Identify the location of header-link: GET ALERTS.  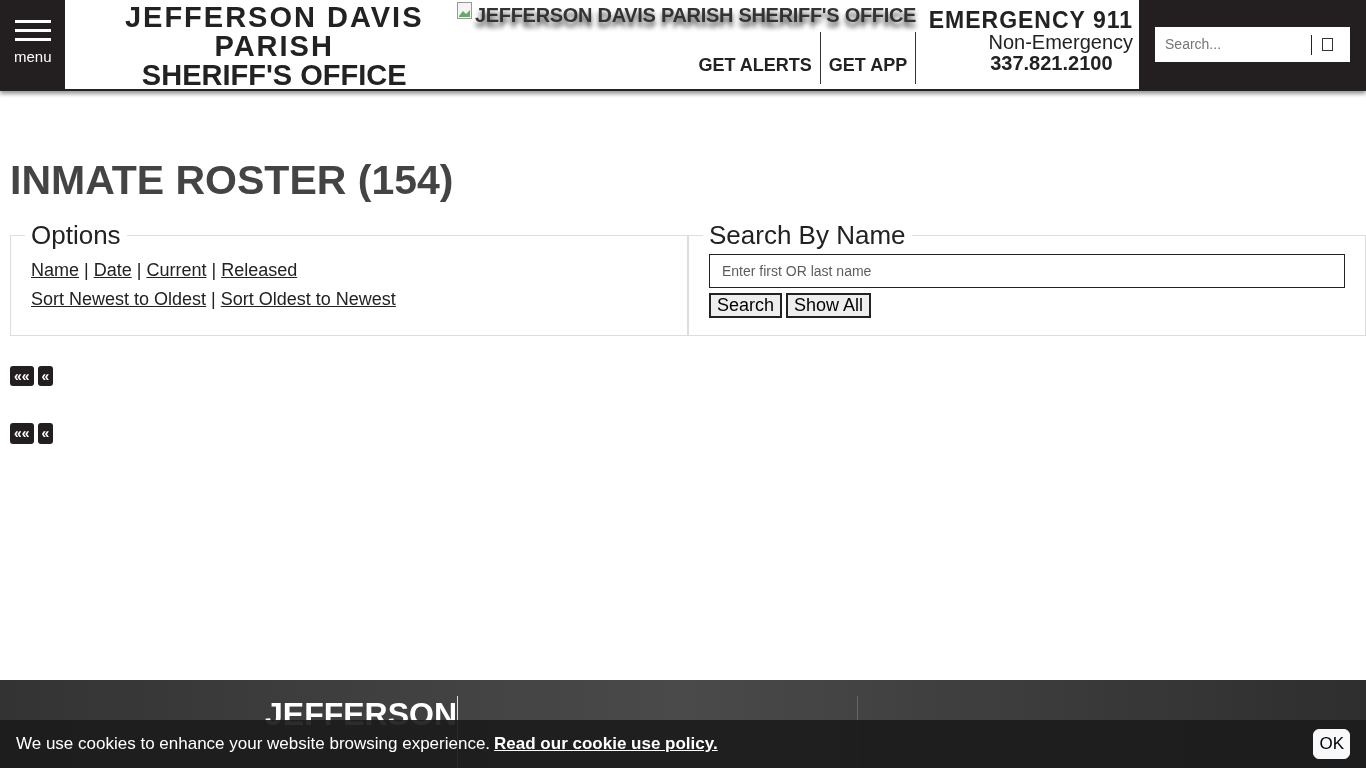
(755, 65).